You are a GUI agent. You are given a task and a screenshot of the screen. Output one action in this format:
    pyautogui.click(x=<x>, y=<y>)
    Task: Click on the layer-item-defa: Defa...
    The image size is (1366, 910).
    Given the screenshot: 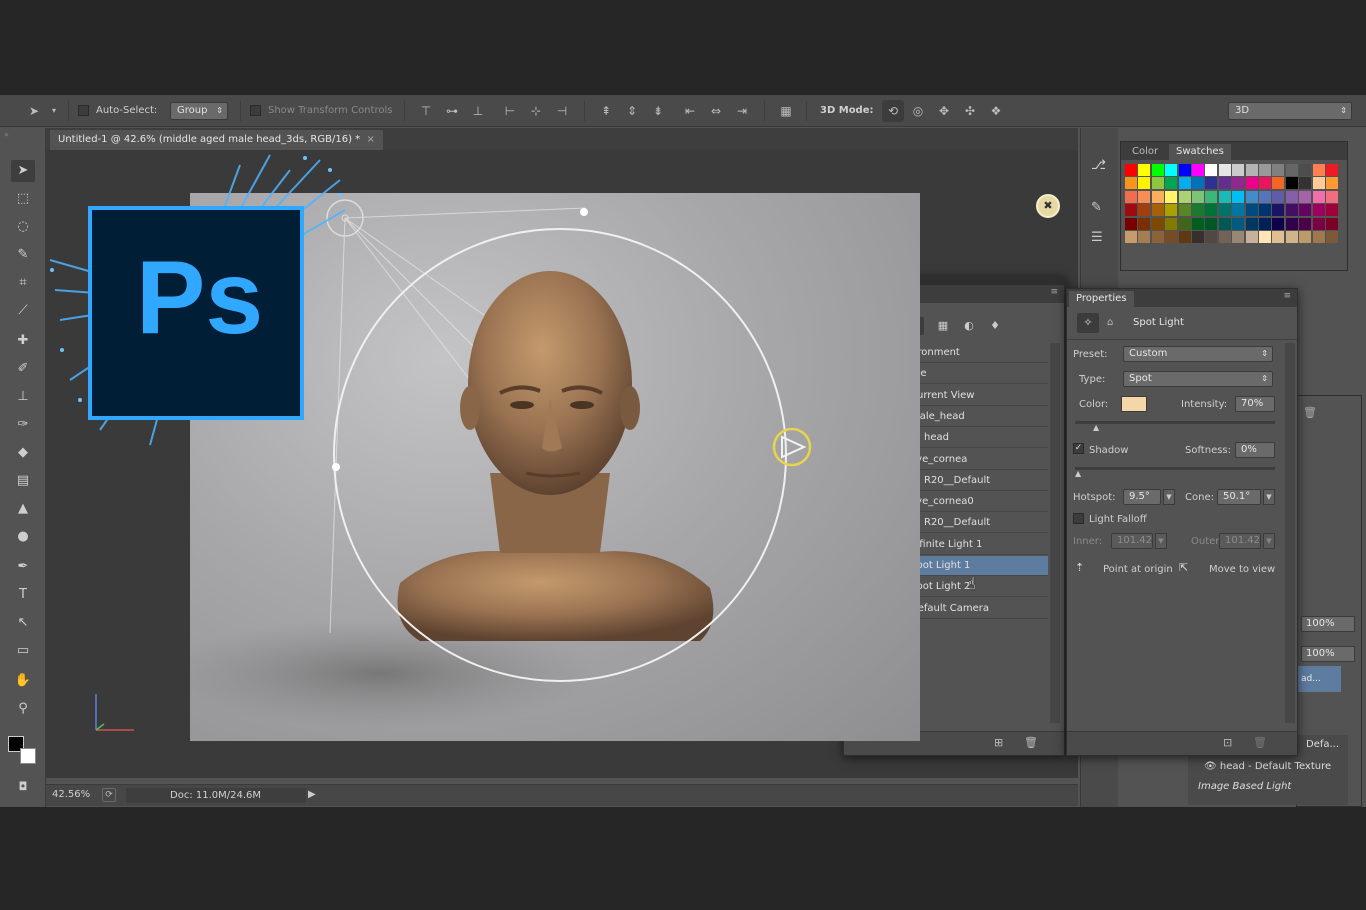 What is the action you would take?
    pyautogui.click(x=1322, y=744)
    